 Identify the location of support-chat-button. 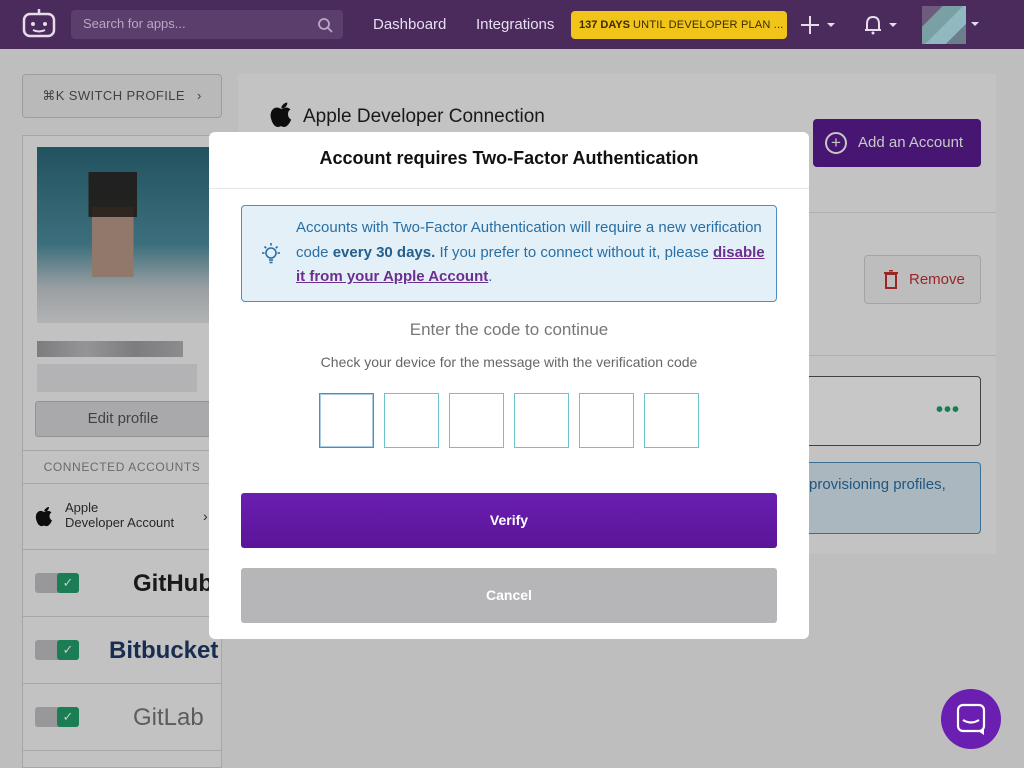
(971, 719).